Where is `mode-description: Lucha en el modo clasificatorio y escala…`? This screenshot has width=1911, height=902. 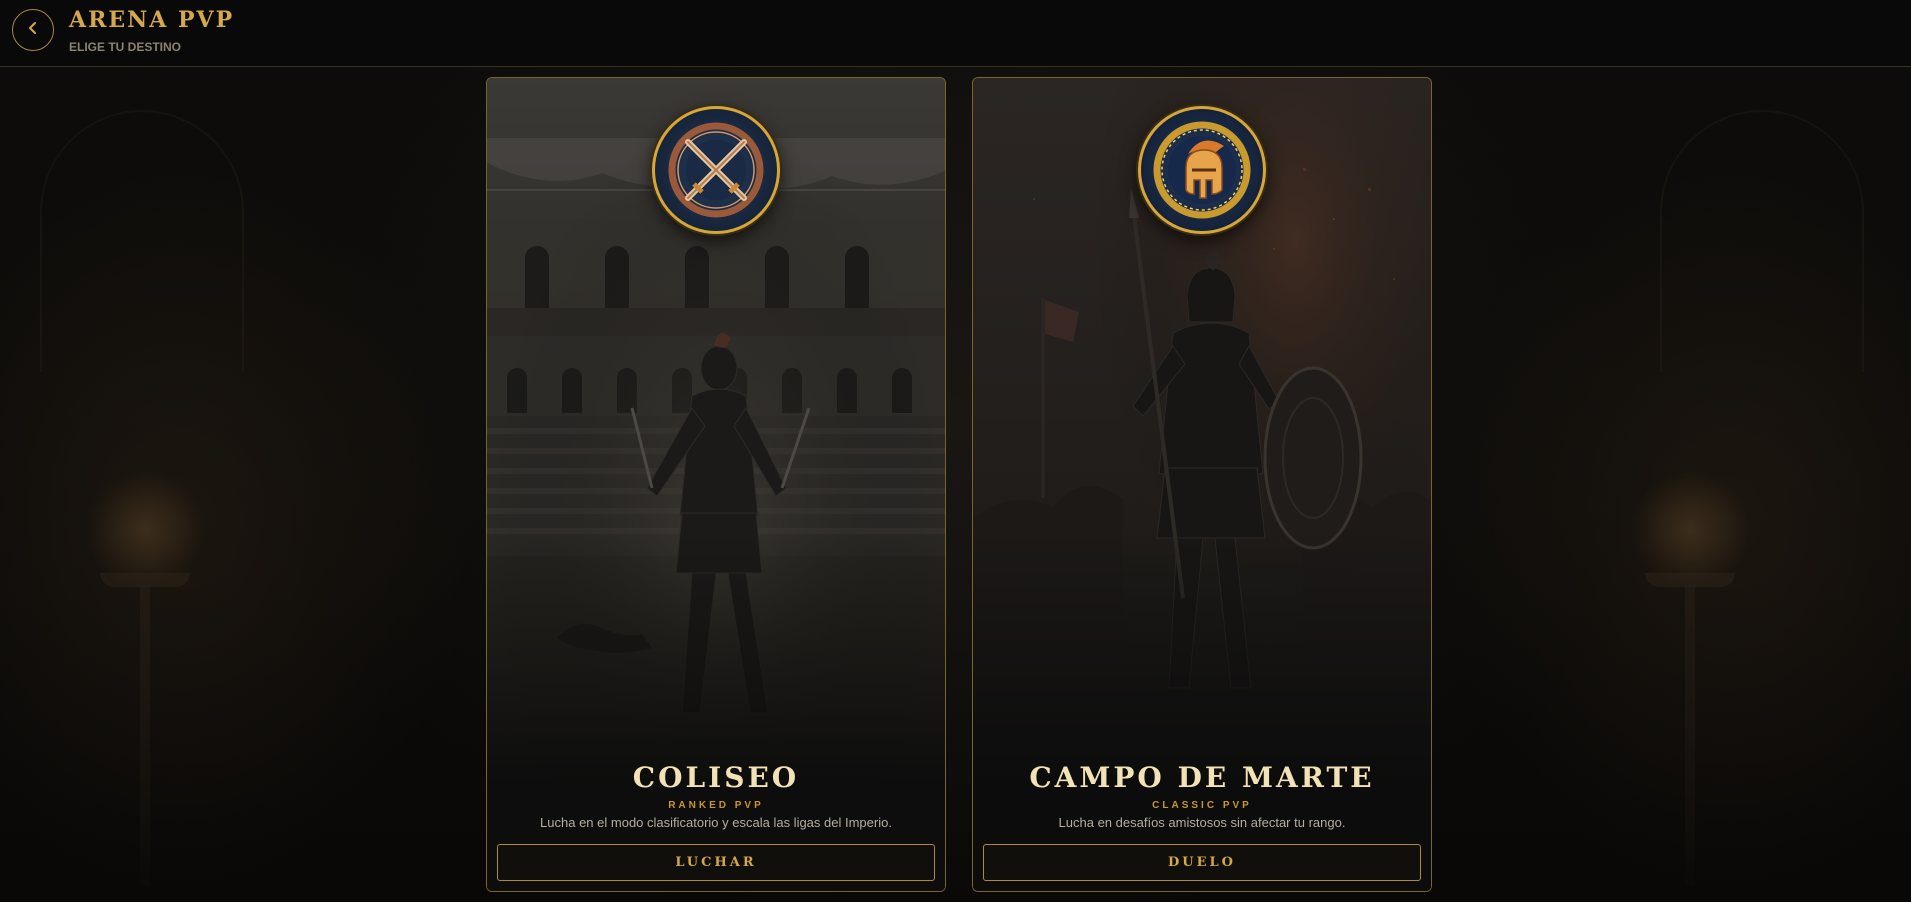 mode-description: Lucha en el modo clasificatorio y escala… is located at coordinates (716, 822).